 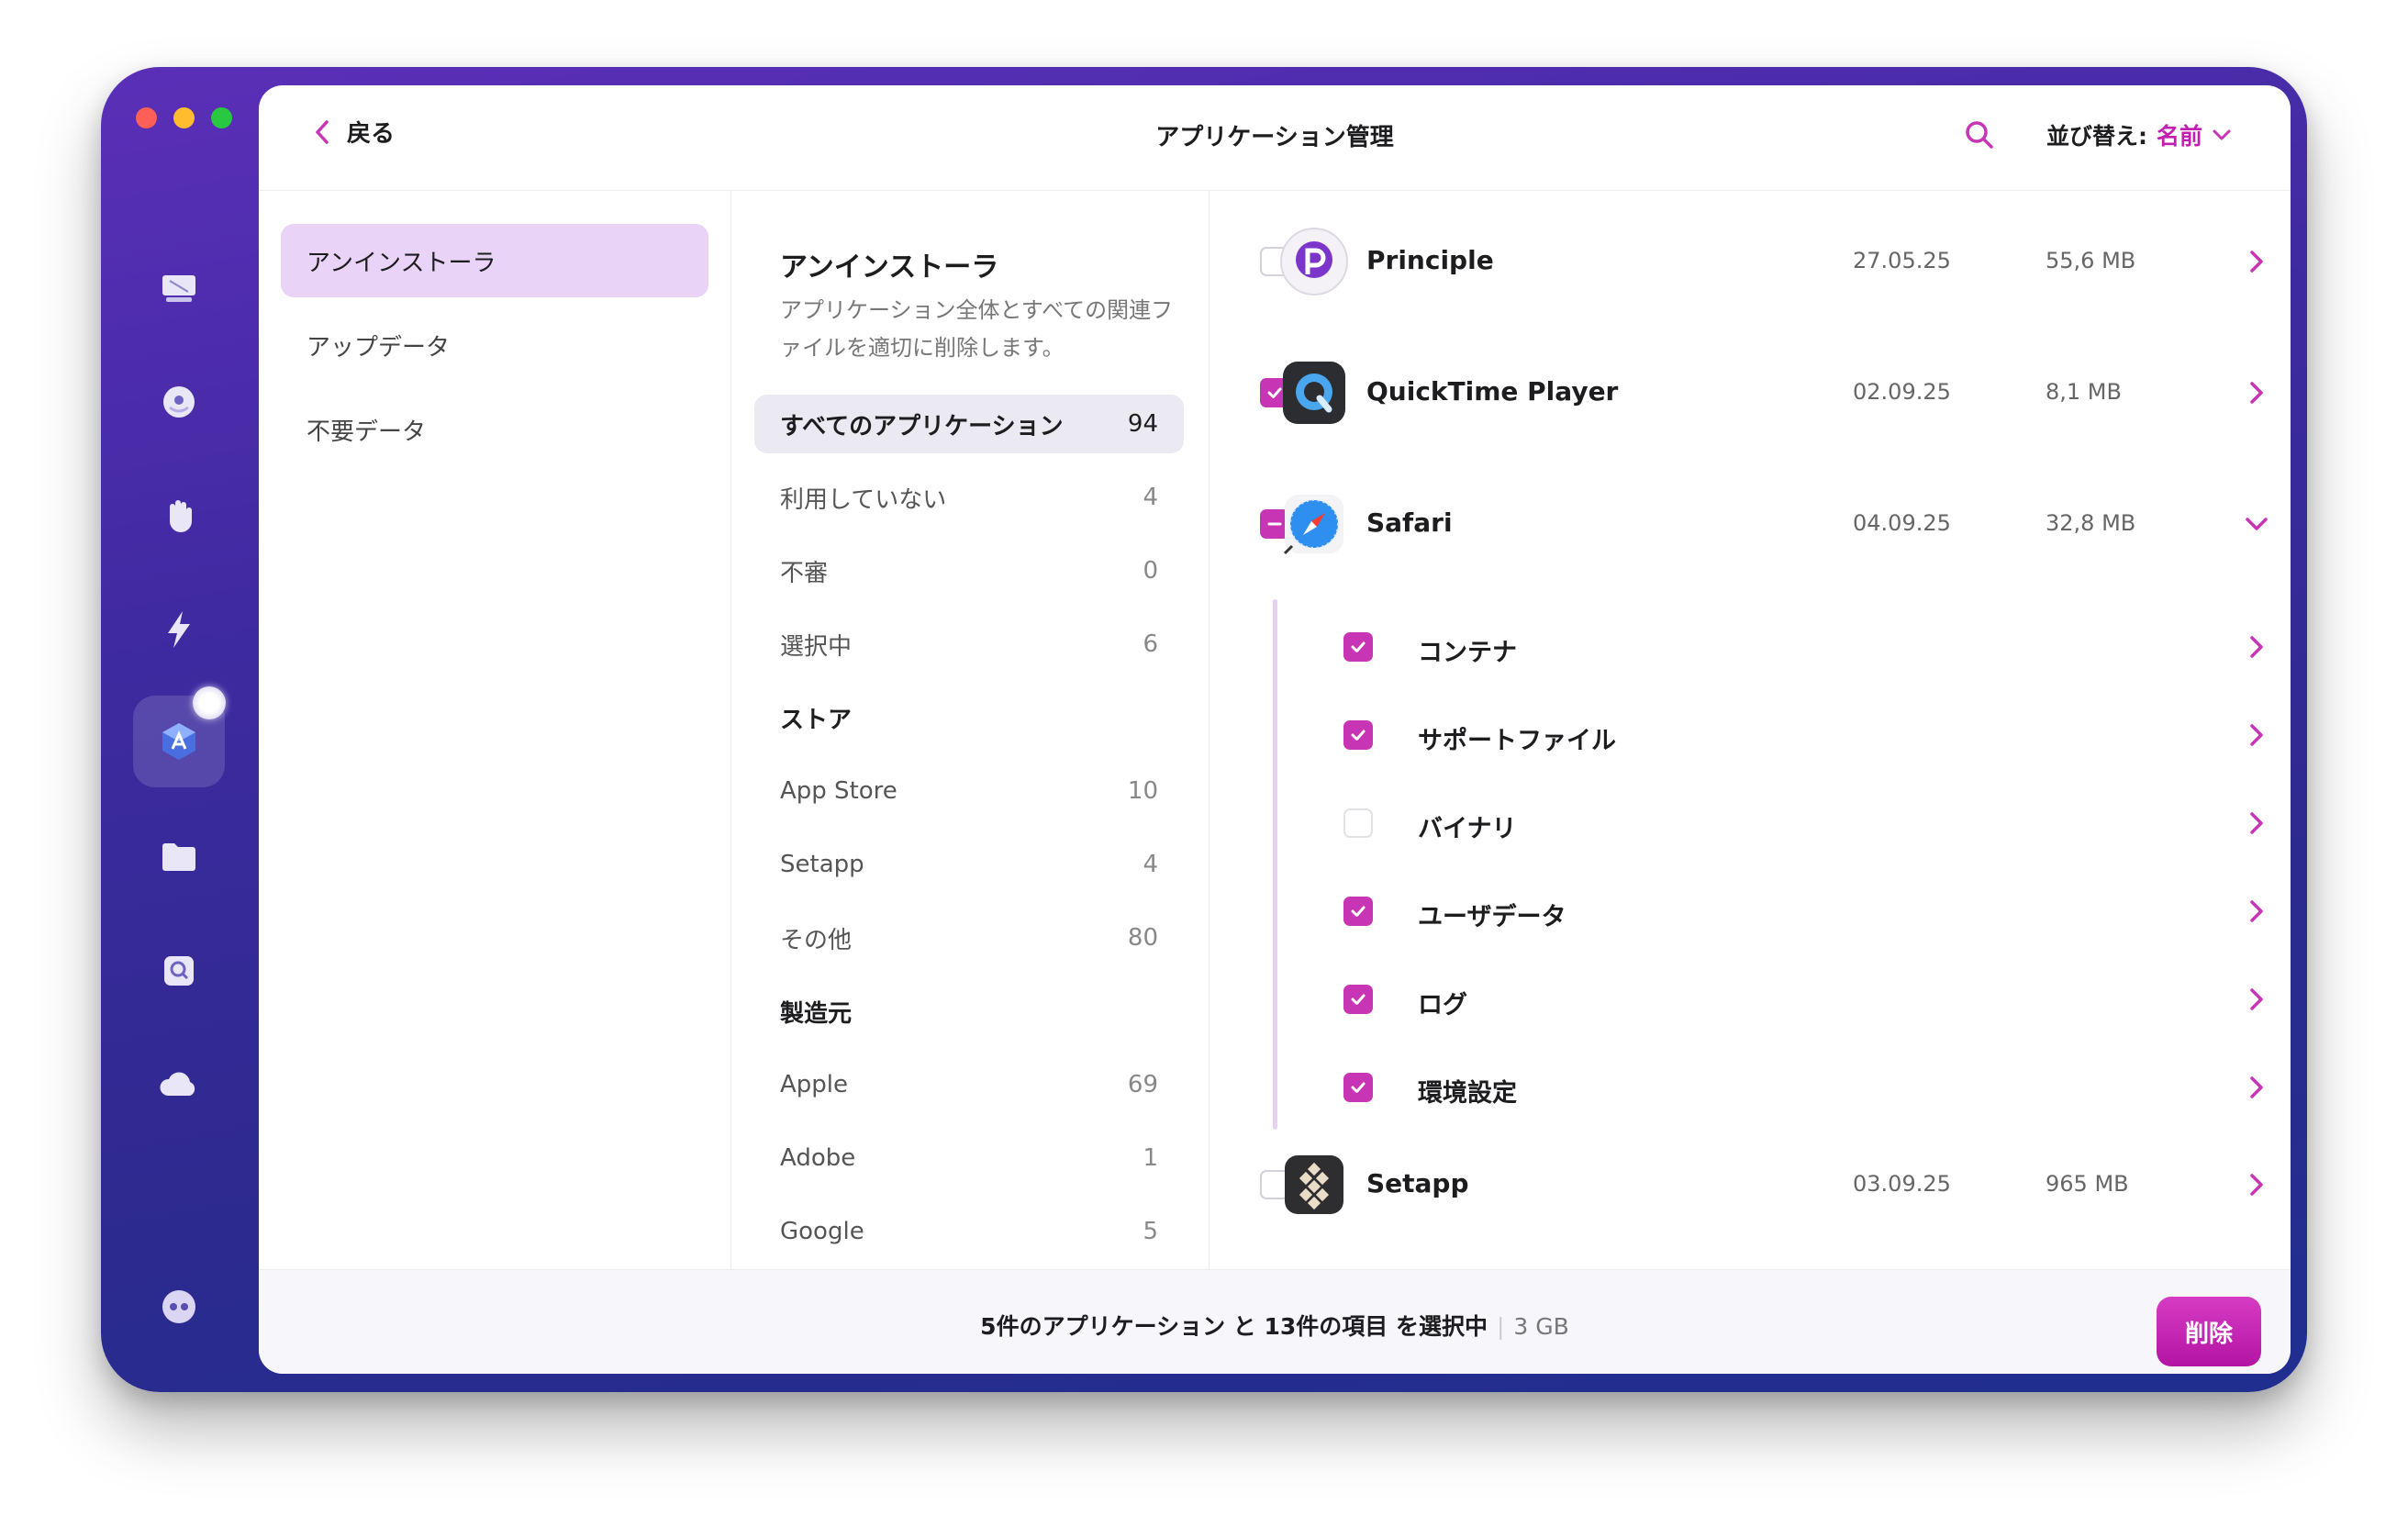 I want to click on toolbar: 戻る アプリケーション管理 並び替え: 名前, so click(x=1275, y=138).